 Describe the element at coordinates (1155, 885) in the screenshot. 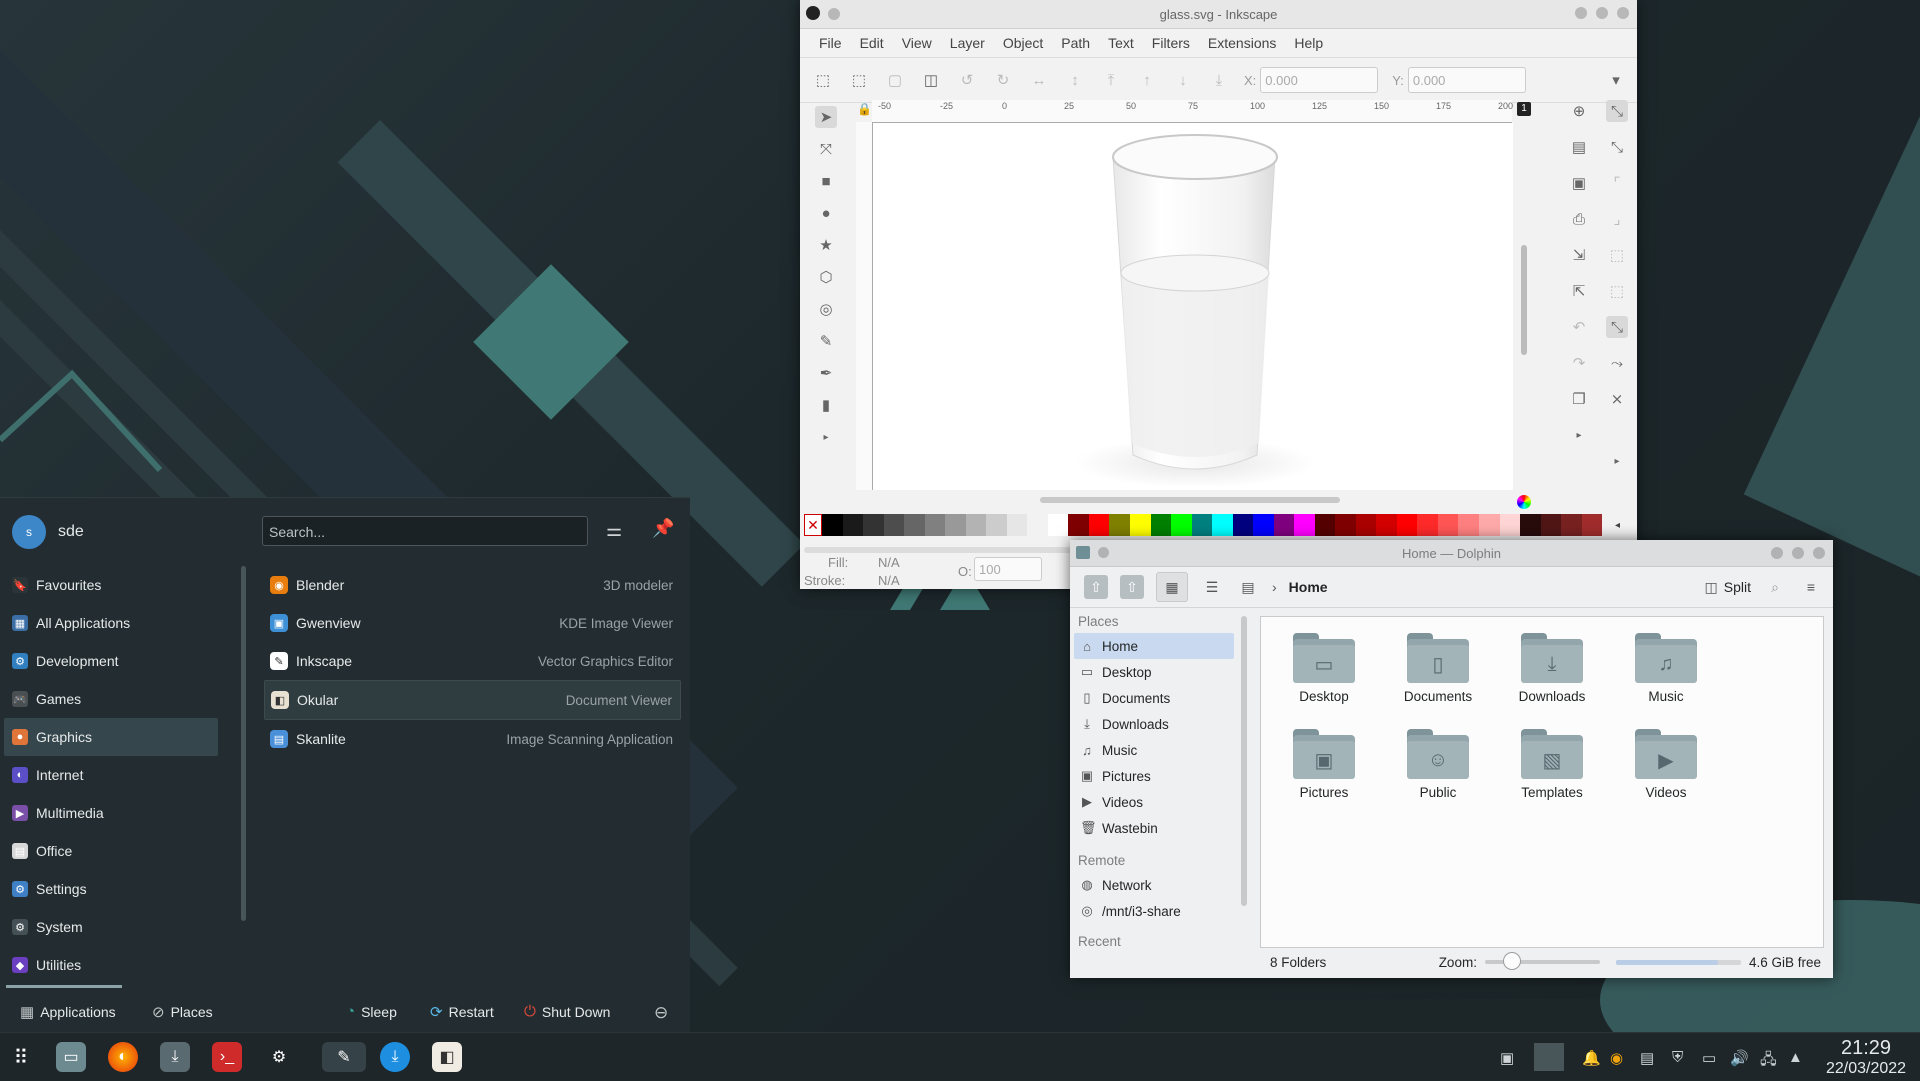

I see `place-item-network: ◍ Network` at that location.